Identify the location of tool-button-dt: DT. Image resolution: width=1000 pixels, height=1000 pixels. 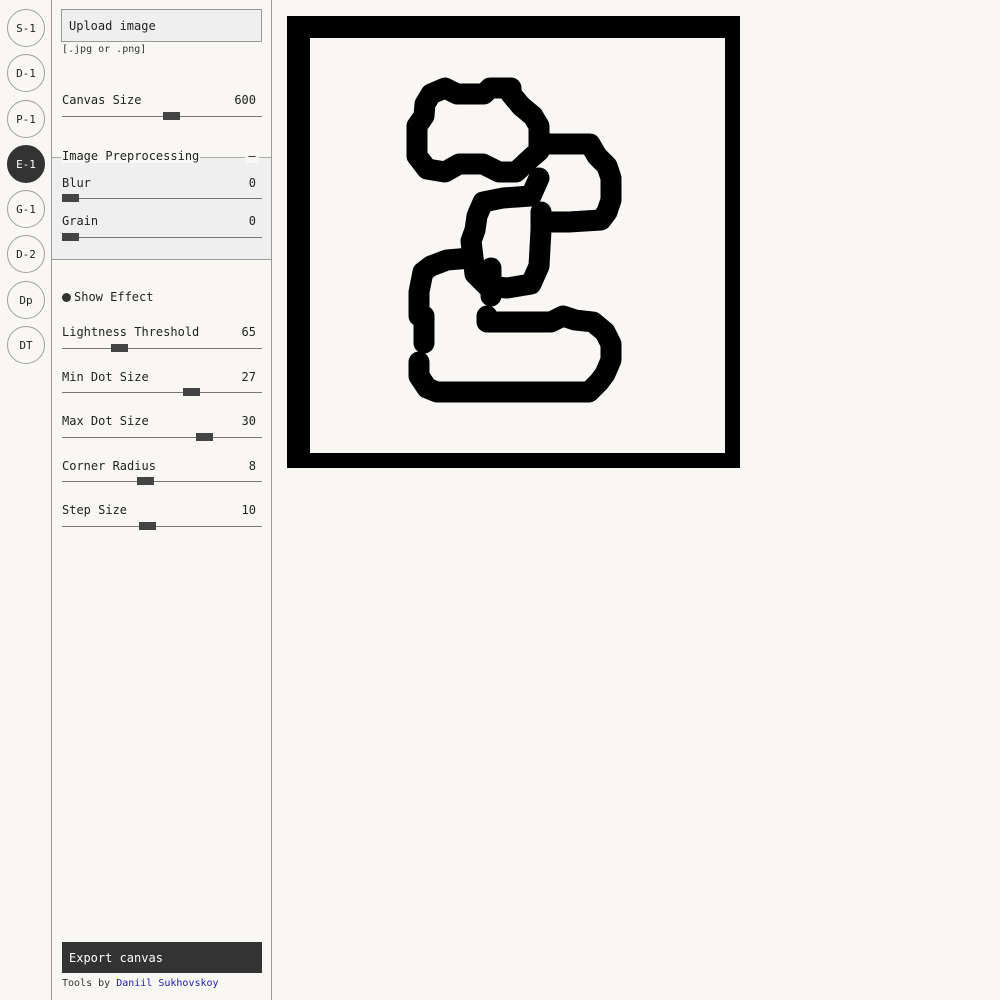
(26, 345).